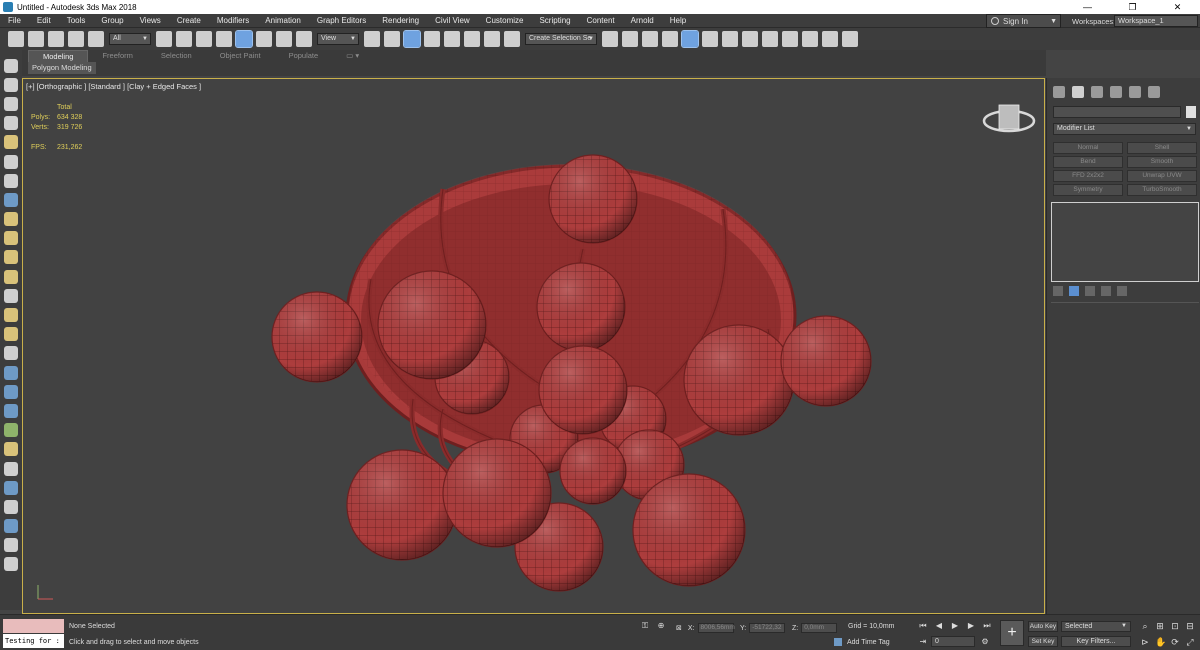 The height and width of the screenshot is (650, 1200). Describe the element at coordinates (971, 626) in the screenshot. I see `next-frame-icon: ▶` at that location.